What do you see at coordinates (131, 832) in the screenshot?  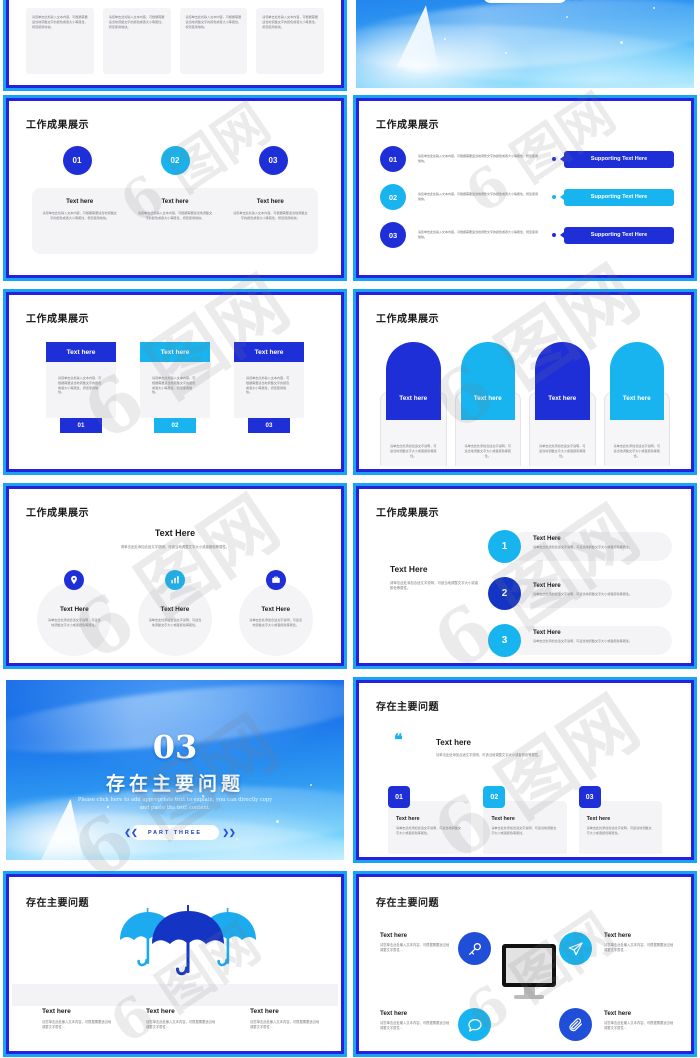 I see `chevron-left-icon: ❮❮` at bounding box center [131, 832].